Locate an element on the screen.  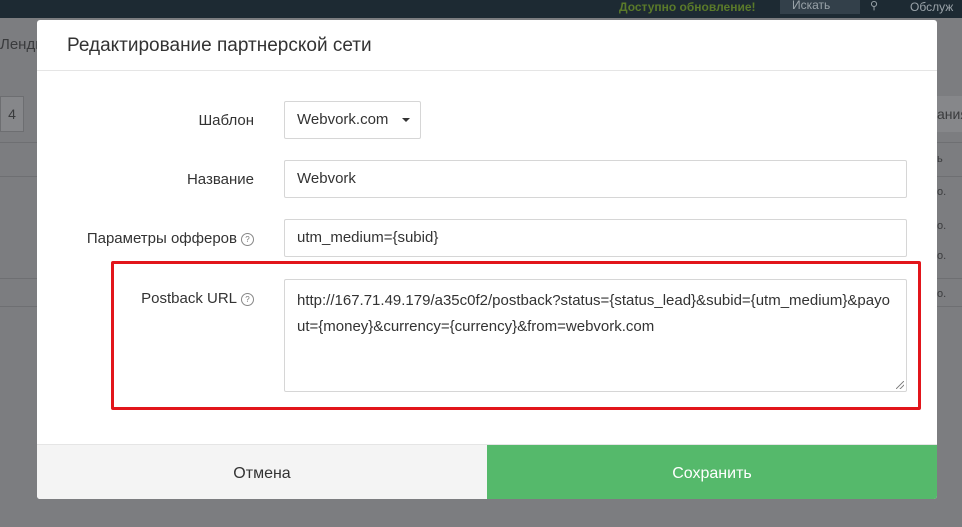
name-input: Webvork is located at coordinates (595, 179).